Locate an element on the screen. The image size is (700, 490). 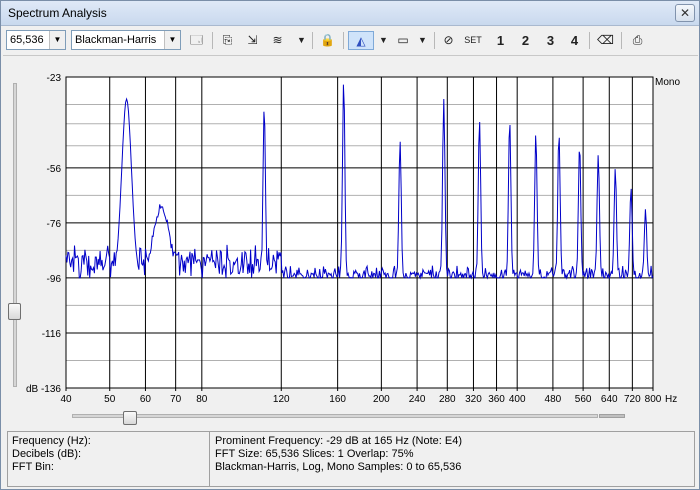
lock-icon: 🔒 is located at coordinates (327, 40).